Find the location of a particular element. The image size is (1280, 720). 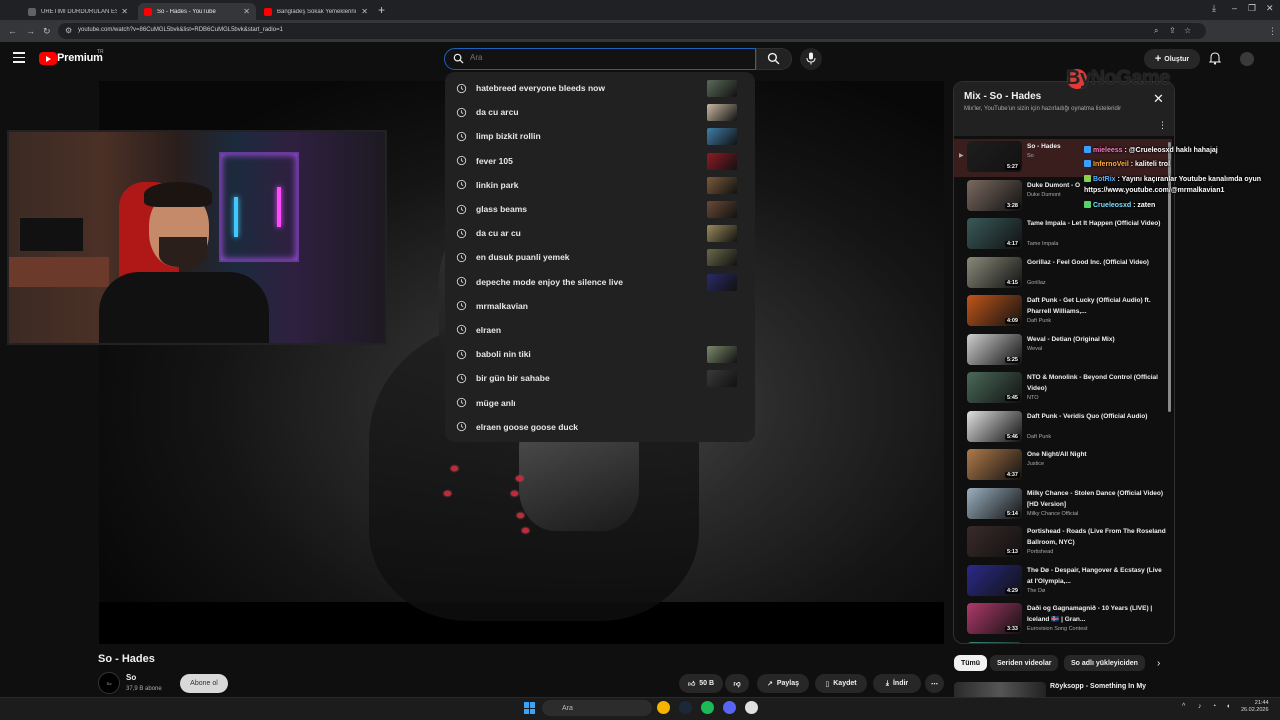

browser-tab-active: So - Hades - YouTube ✕ is located at coordinates (197, 11).